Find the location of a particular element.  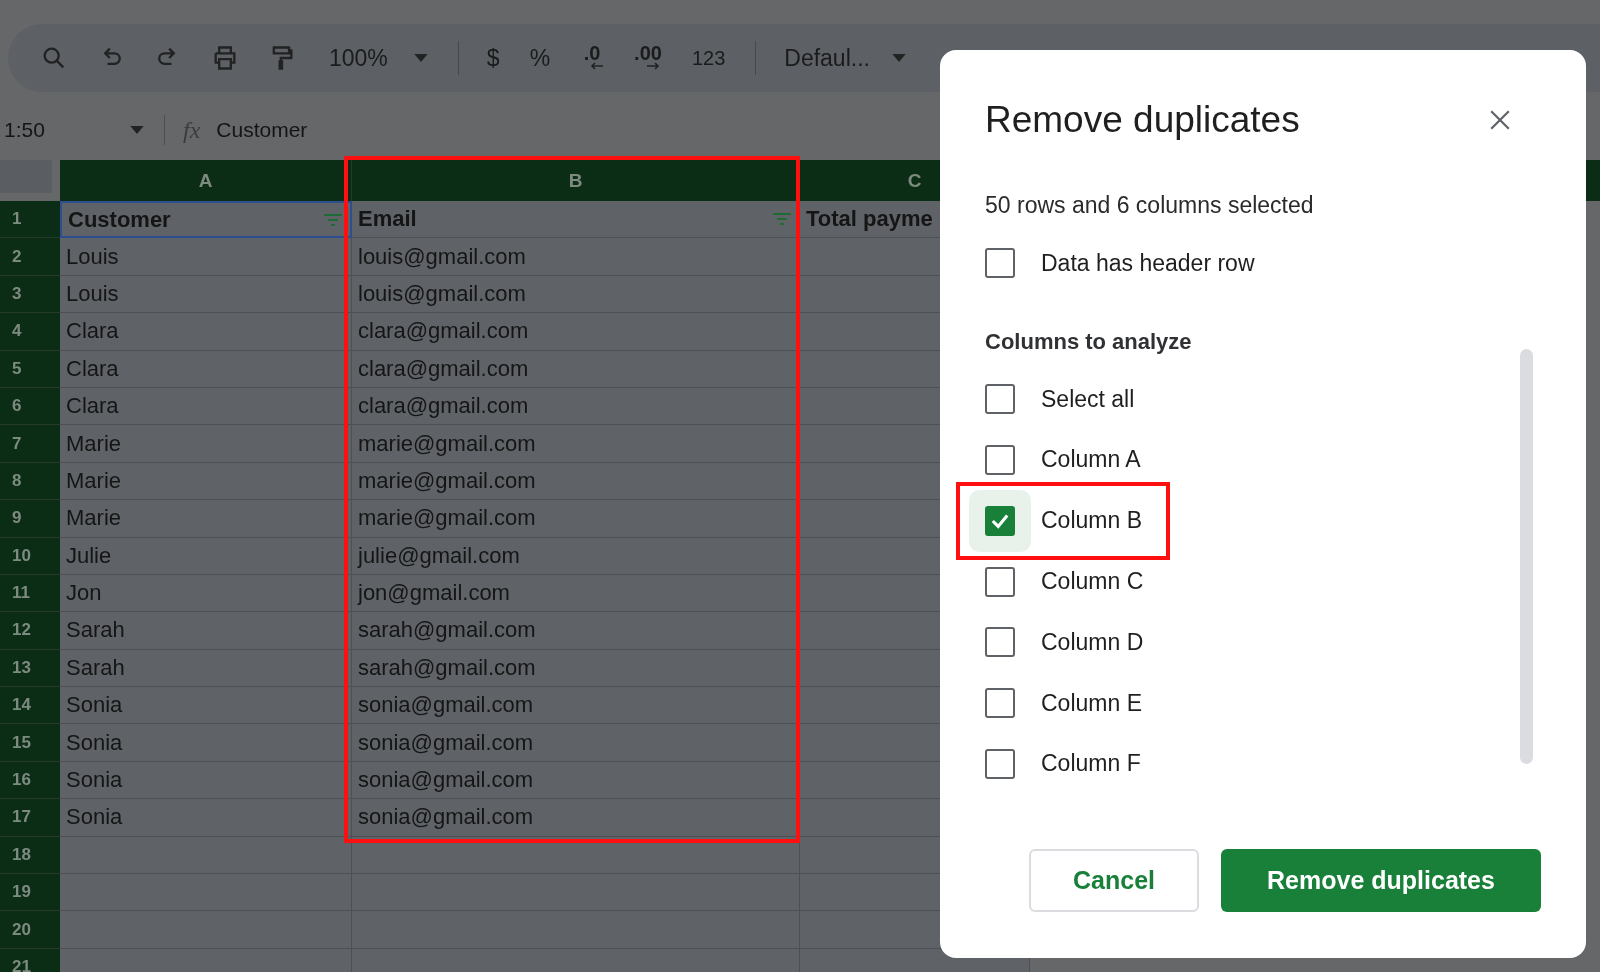

checkbox-label: Column D is located at coordinates (1092, 642).